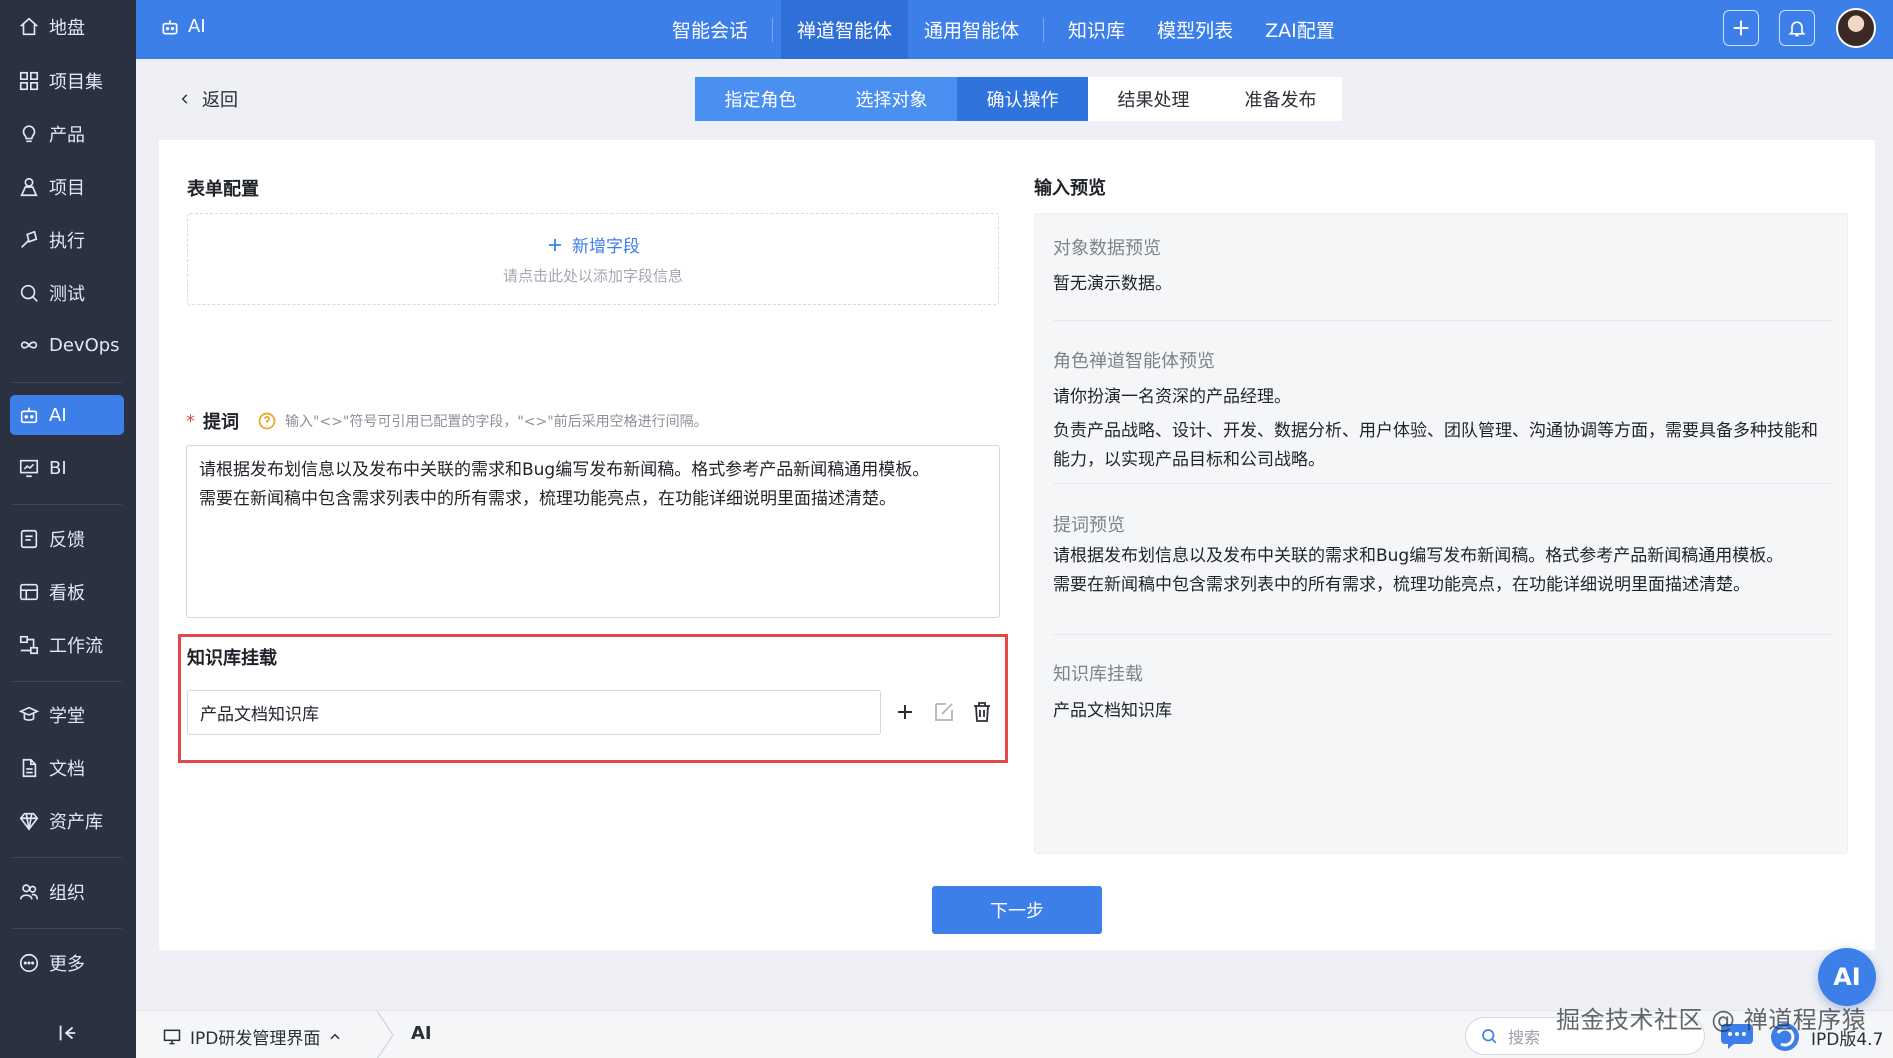  I want to click on sidebar-item-ai: AI, so click(67, 415).